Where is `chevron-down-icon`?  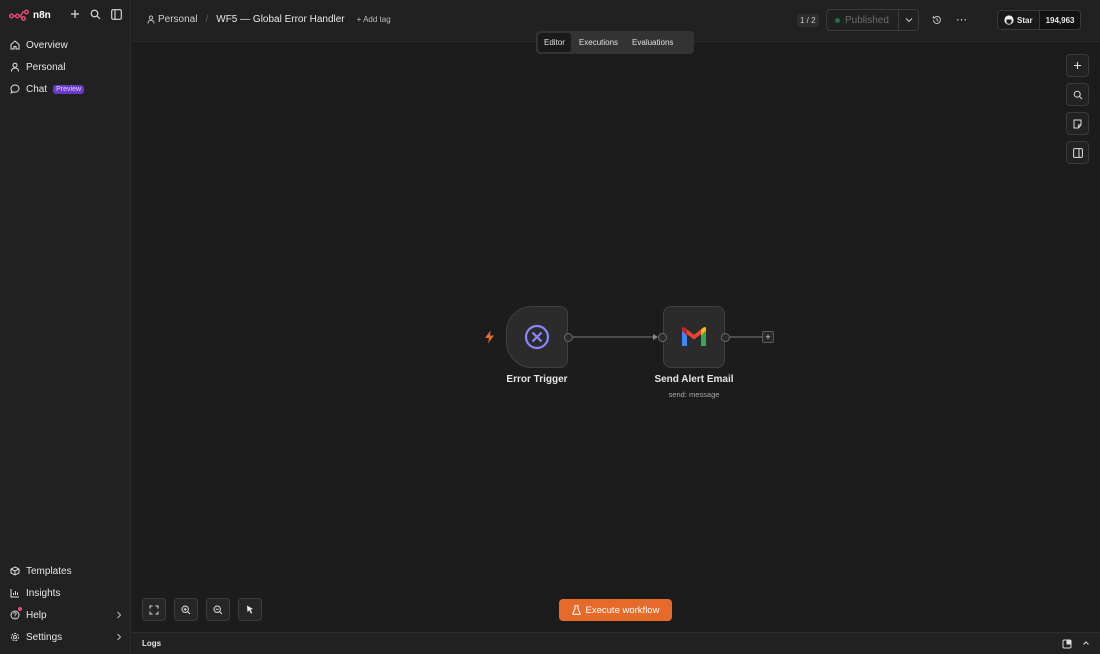
chevron-down-icon is located at coordinates (908, 20).